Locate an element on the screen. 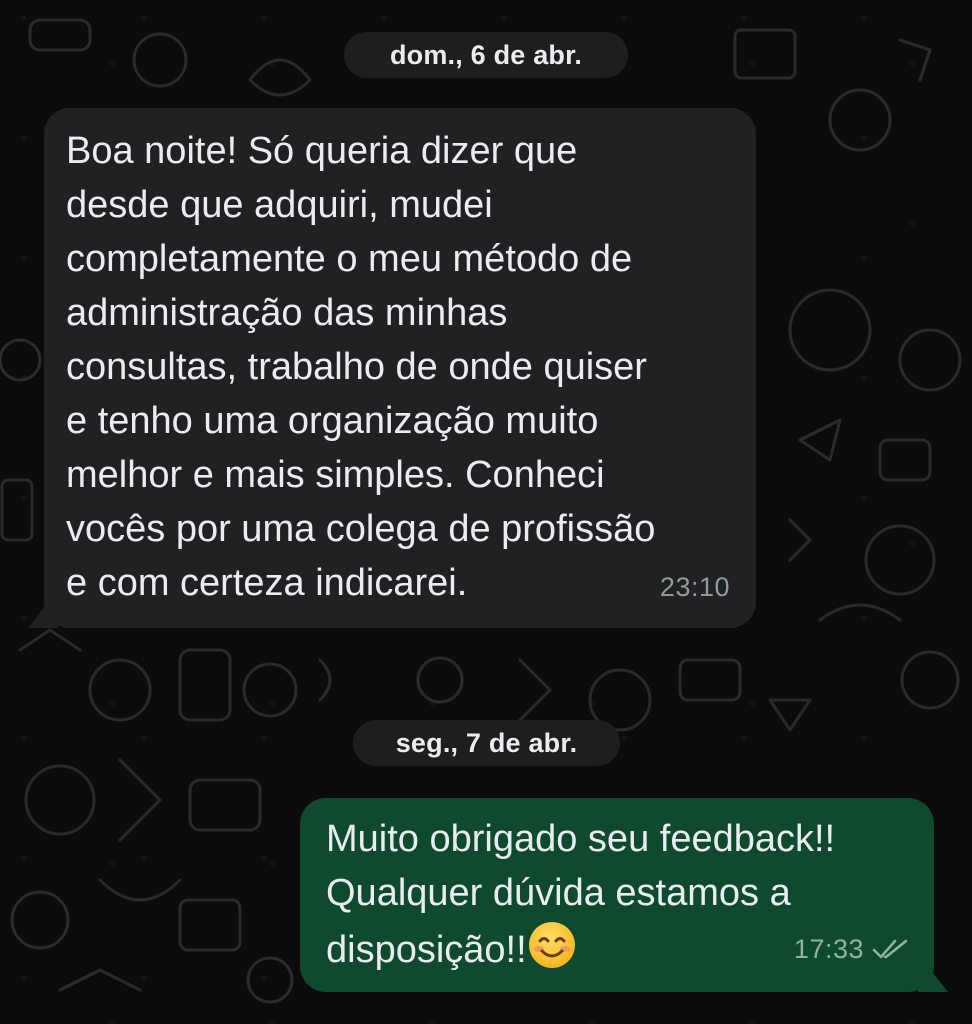 The image size is (972, 1024). message-meta: 23:10 is located at coordinates (695, 587).